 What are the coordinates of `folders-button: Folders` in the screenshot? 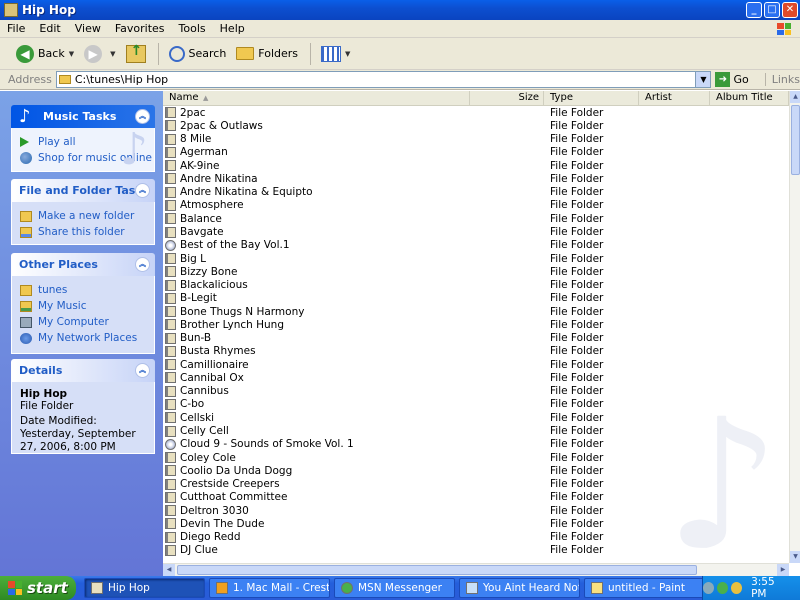 It's located at (267, 54).